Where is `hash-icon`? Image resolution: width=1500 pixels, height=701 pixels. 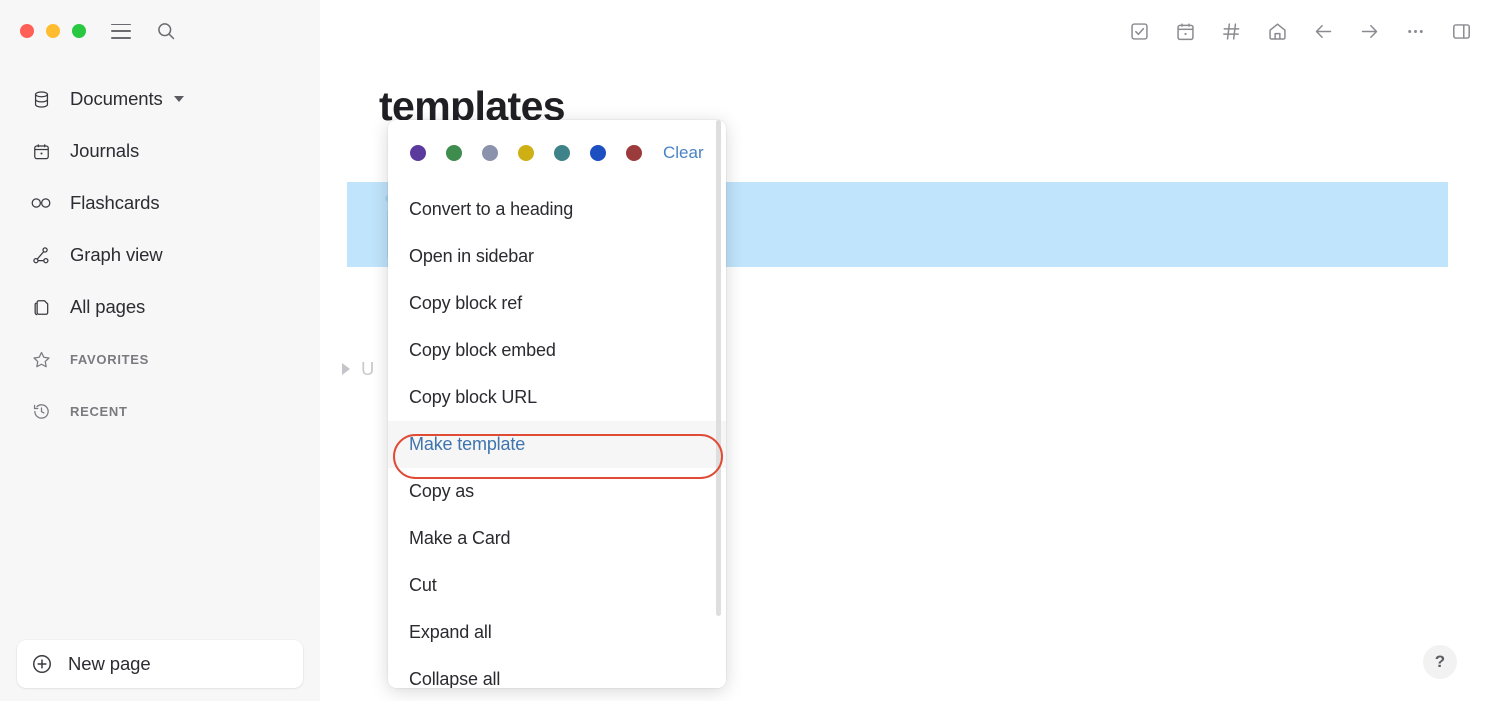
hash-icon is located at coordinates (1231, 31).